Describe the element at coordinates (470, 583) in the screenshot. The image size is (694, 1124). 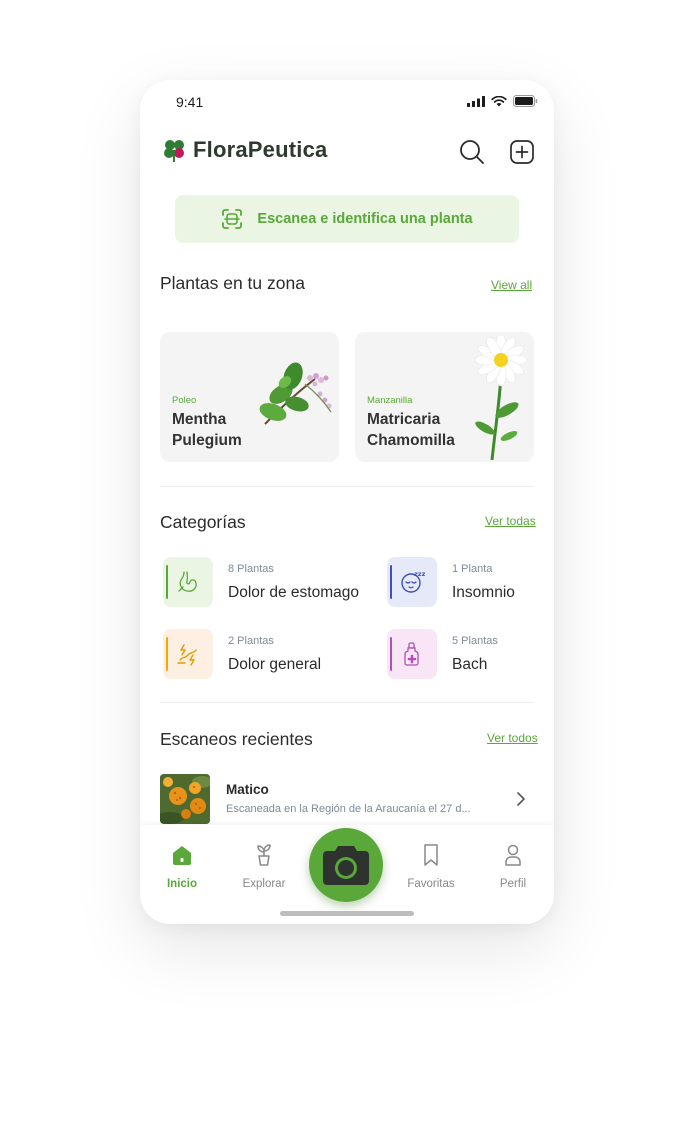
I see `category-insomnio: zzz 1 Planta Insomnio` at that location.